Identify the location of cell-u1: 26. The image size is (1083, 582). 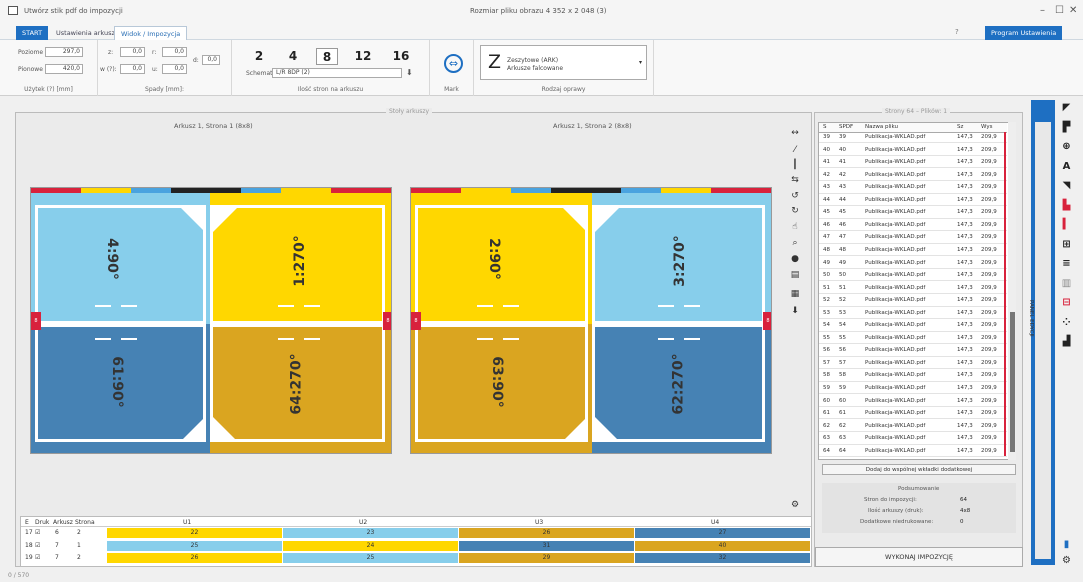
(194, 558).